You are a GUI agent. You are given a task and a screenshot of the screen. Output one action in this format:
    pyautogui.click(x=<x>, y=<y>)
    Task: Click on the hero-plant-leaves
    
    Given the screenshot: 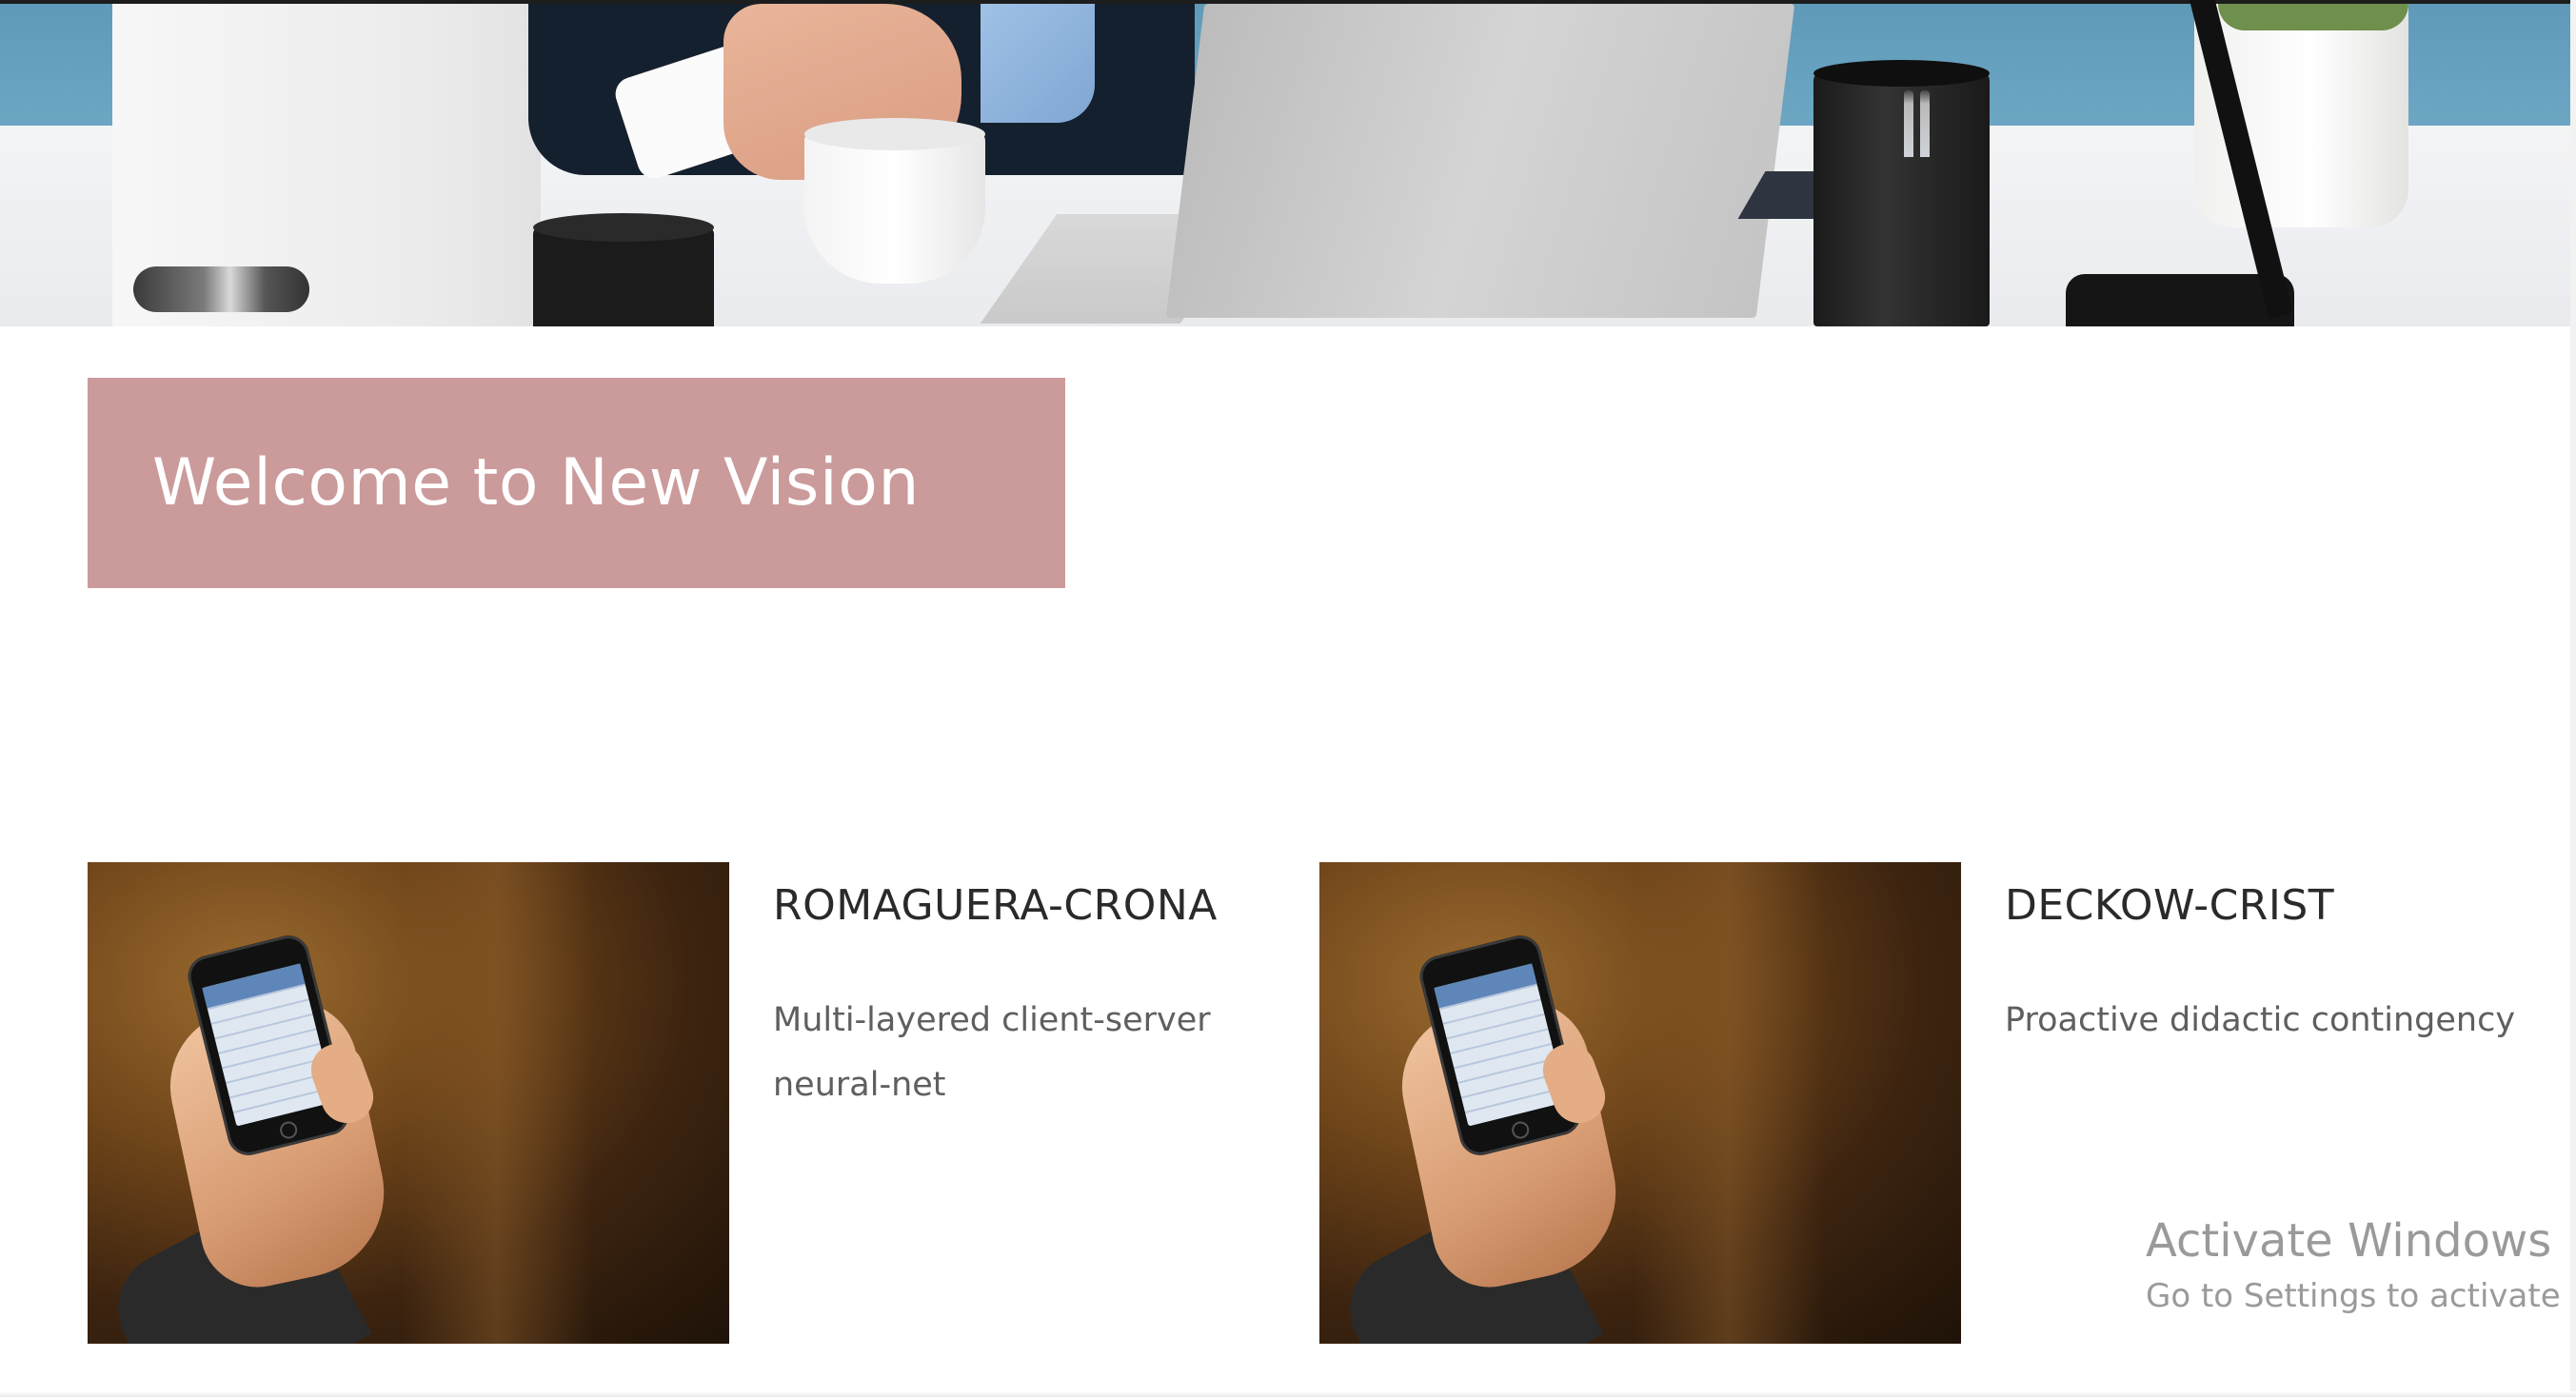 What is the action you would take?
    pyautogui.click(x=2313, y=17)
    